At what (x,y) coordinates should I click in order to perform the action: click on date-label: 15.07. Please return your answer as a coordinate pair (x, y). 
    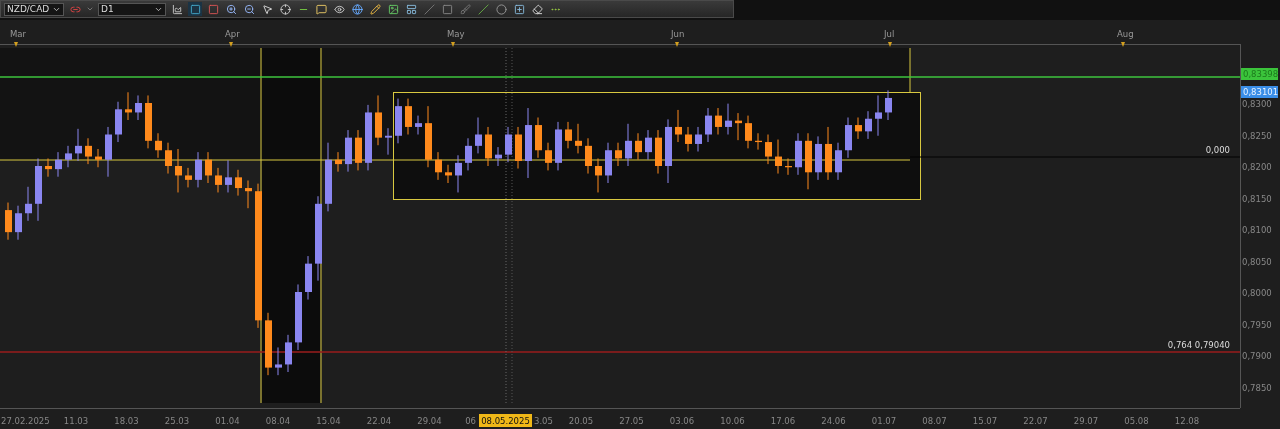
    Looking at the image, I should click on (985, 421).